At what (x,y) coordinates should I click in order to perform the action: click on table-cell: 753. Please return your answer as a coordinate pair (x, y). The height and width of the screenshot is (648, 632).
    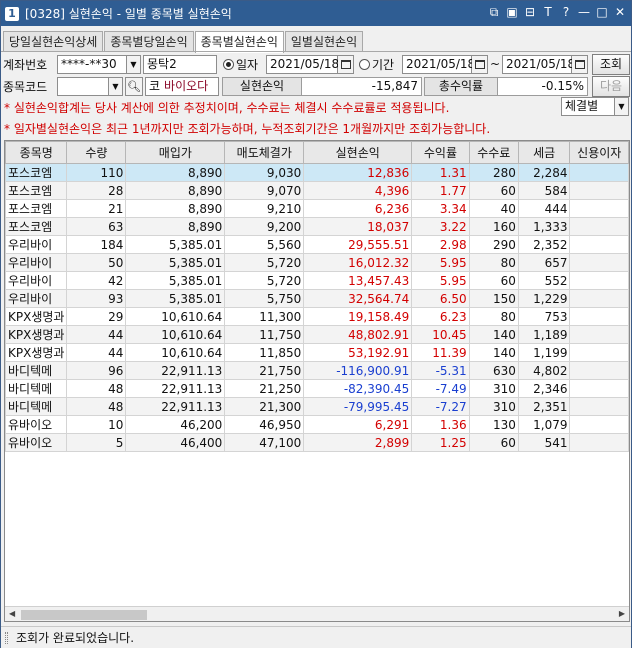
    Looking at the image, I should click on (544, 316).